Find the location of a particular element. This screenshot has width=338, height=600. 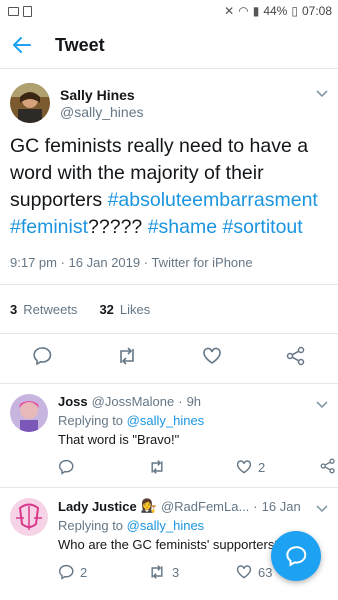

wifi-icon: ◠ is located at coordinates (243, 11).